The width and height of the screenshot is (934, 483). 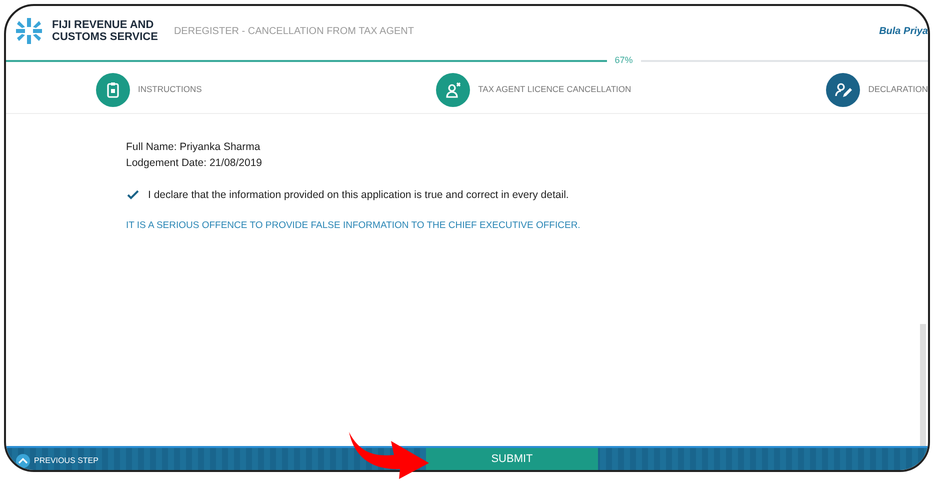 I want to click on submit-button: SUBMIT, so click(x=512, y=459).